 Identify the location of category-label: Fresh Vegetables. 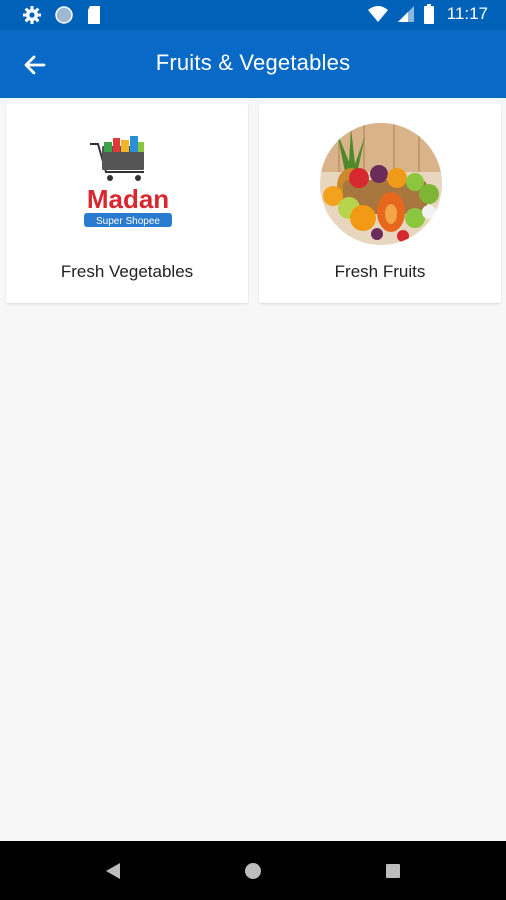
(127, 271).